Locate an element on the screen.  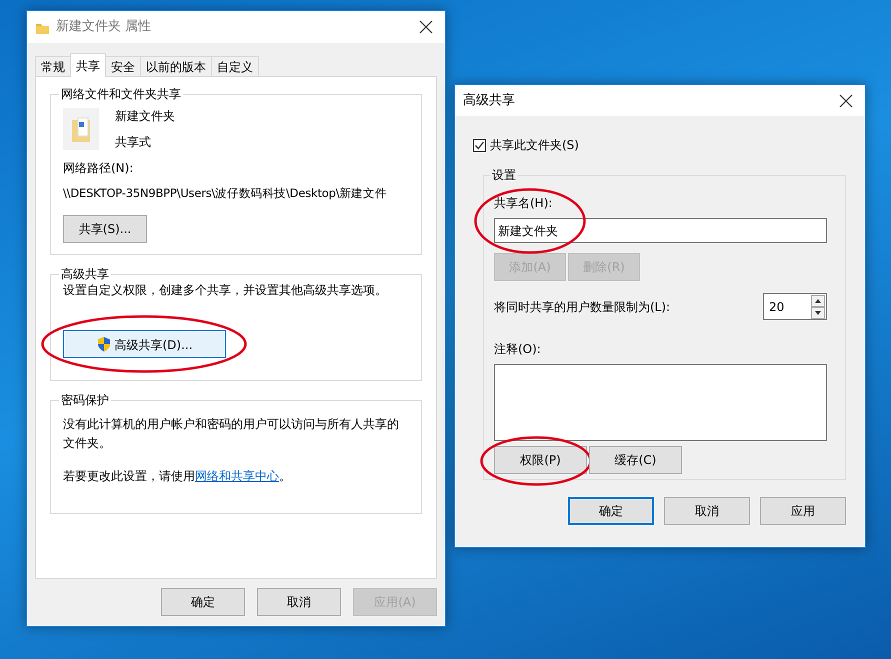
number-spinner: 20 is located at coordinates (795, 306).